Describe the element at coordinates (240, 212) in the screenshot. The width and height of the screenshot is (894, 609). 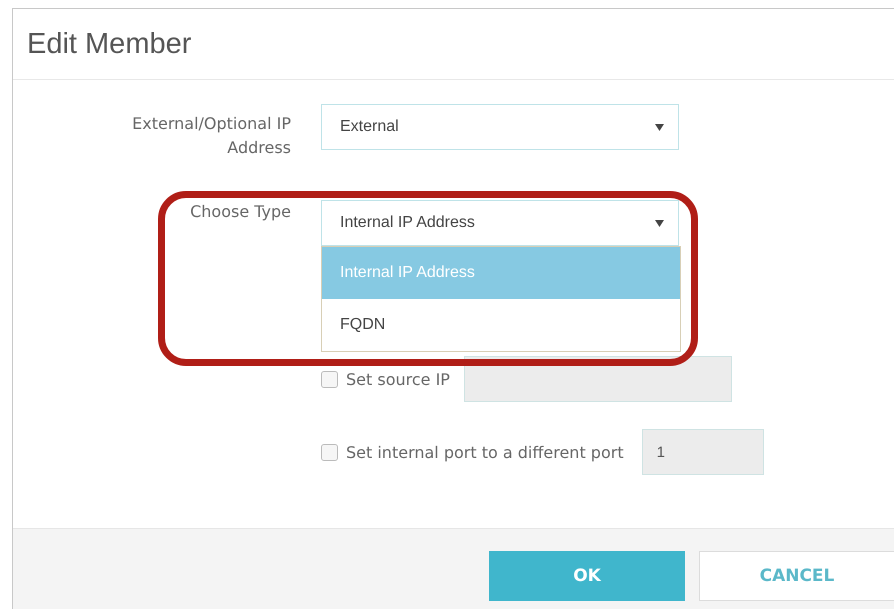
I see `field-label: Choose Type` at that location.